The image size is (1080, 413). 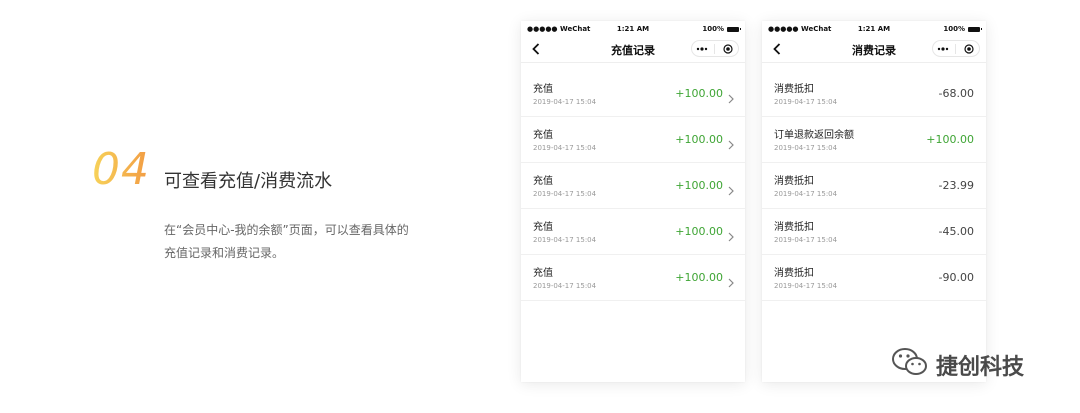 What do you see at coordinates (286, 241) in the screenshot?
I see `feature-description: 在“会员中心-我的余额”页面，可以查看具体的充值记录和消费记录。` at bounding box center [286, 241].